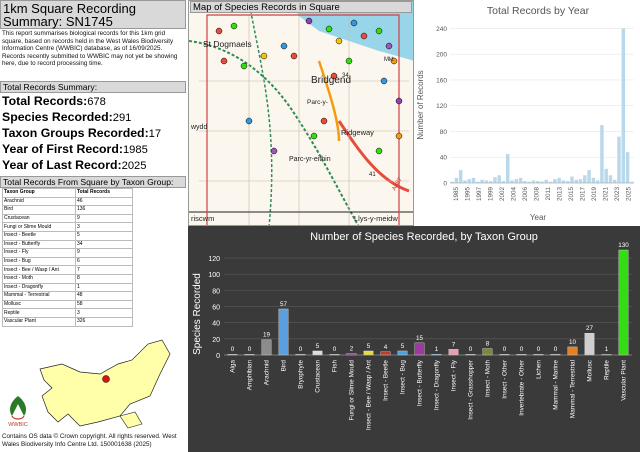 The height and width of the screenshot is (452, 640). I want to click on map-label: wydd, so click(198, 127).